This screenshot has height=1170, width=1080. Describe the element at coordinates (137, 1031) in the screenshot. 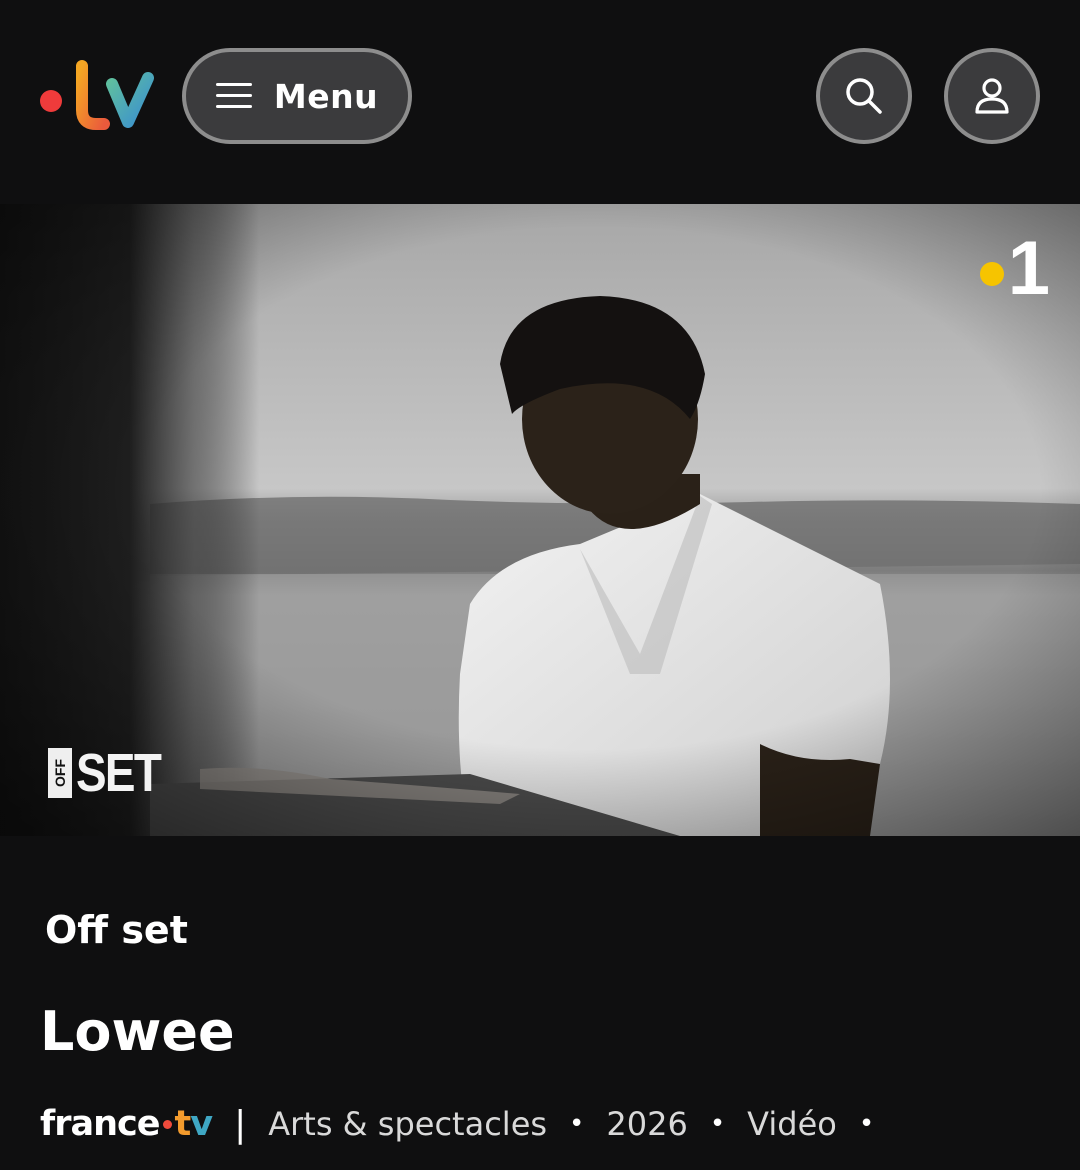

I see `episode-title: Lowee` at that location.